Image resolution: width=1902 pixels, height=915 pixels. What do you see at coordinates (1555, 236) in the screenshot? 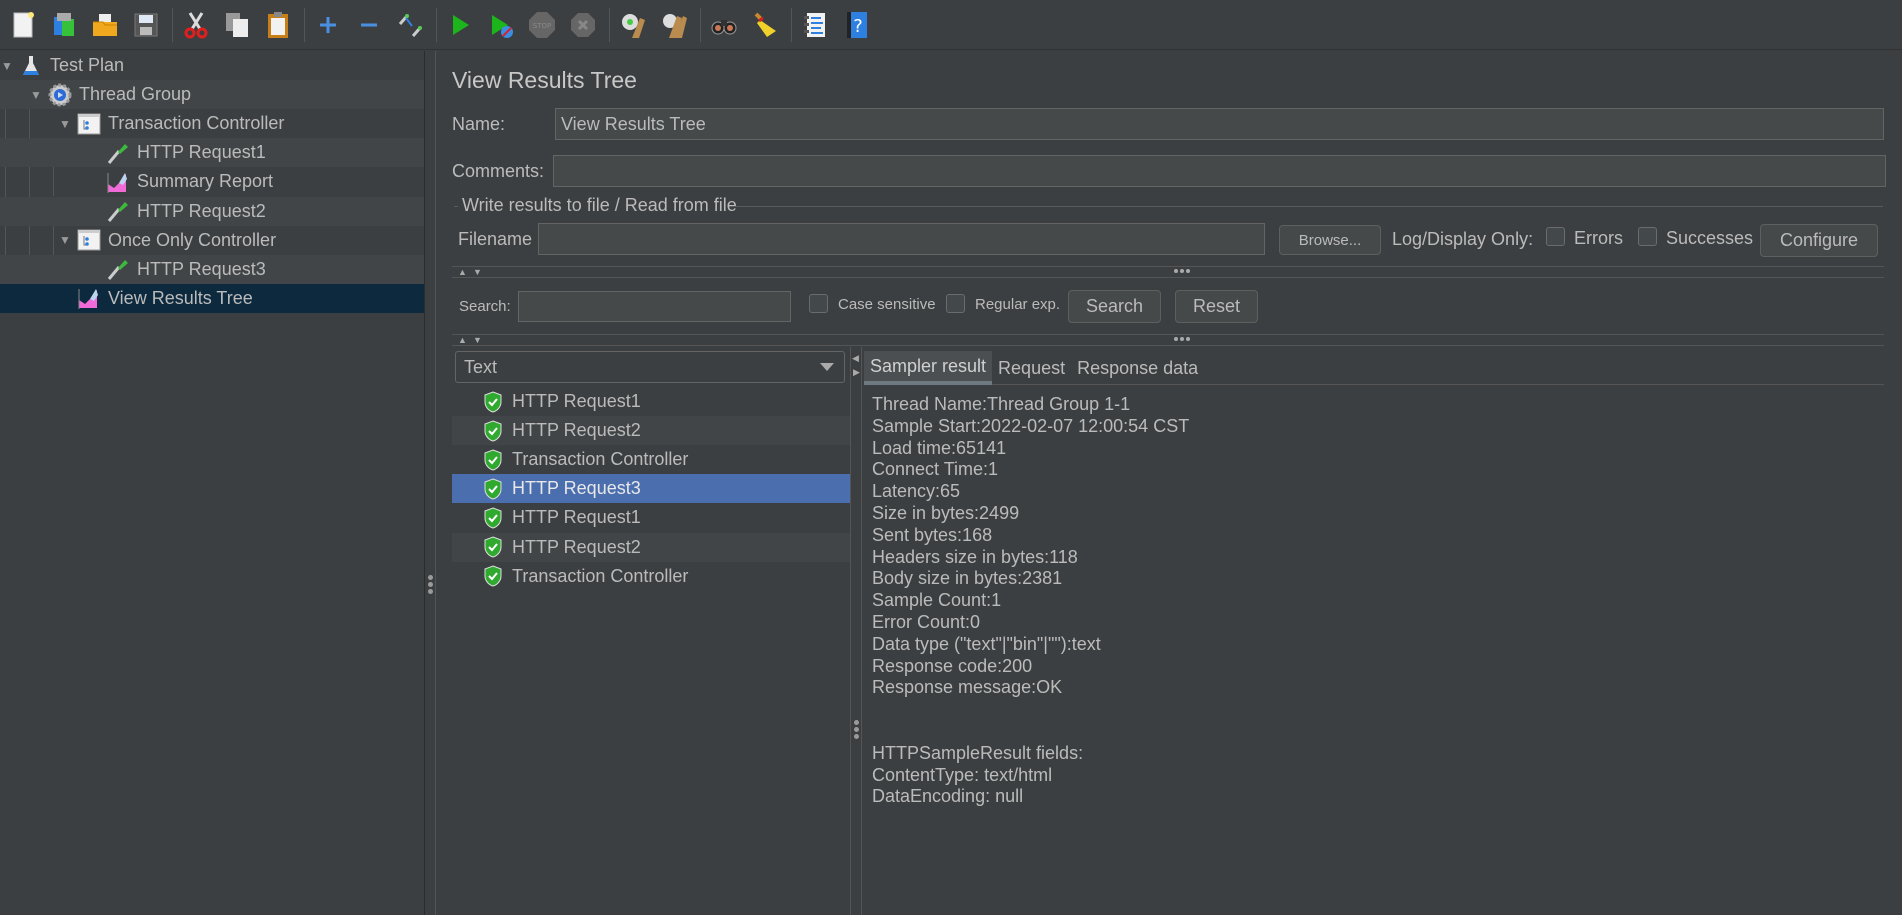
I see `errors-checkbox` at bounding box center [1555, 236].